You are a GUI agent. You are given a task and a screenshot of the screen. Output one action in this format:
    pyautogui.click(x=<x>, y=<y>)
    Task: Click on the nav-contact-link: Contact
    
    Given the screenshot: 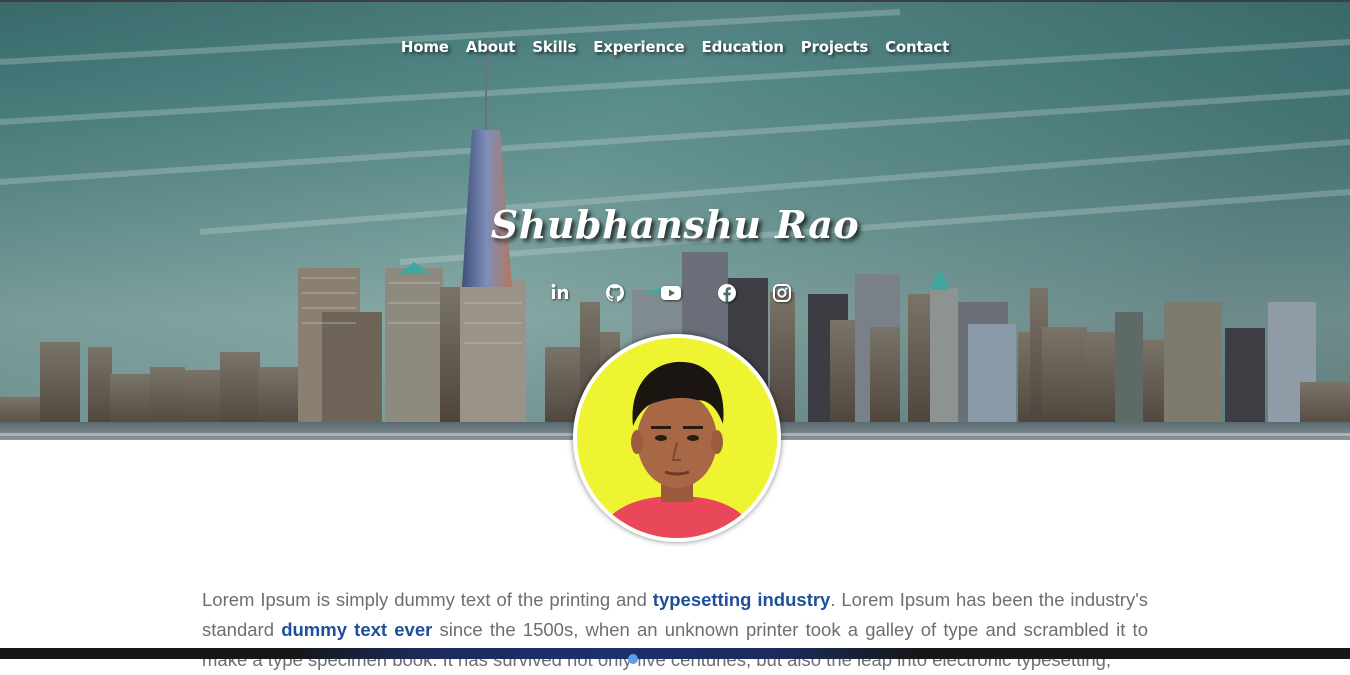 What is the action you would take?
    pyautogui.click(x=917, y=47)
    